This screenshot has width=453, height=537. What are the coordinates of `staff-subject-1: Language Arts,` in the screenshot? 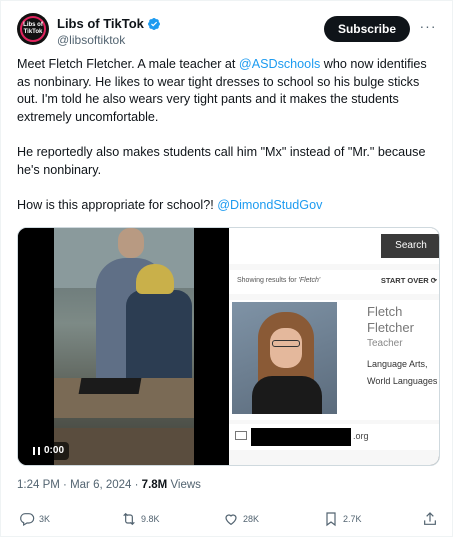 It's located at (397, 364).